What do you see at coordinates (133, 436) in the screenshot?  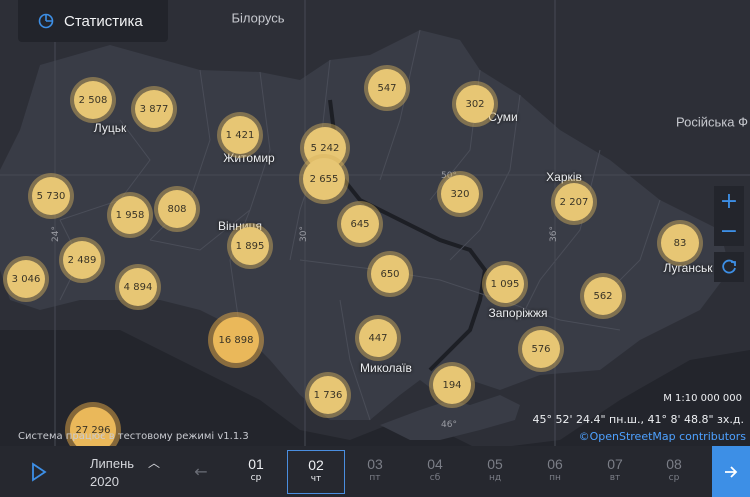 I see `version-notice: Система працює в тестовому режимі v1.1.3` at bounding box center [133, 436].